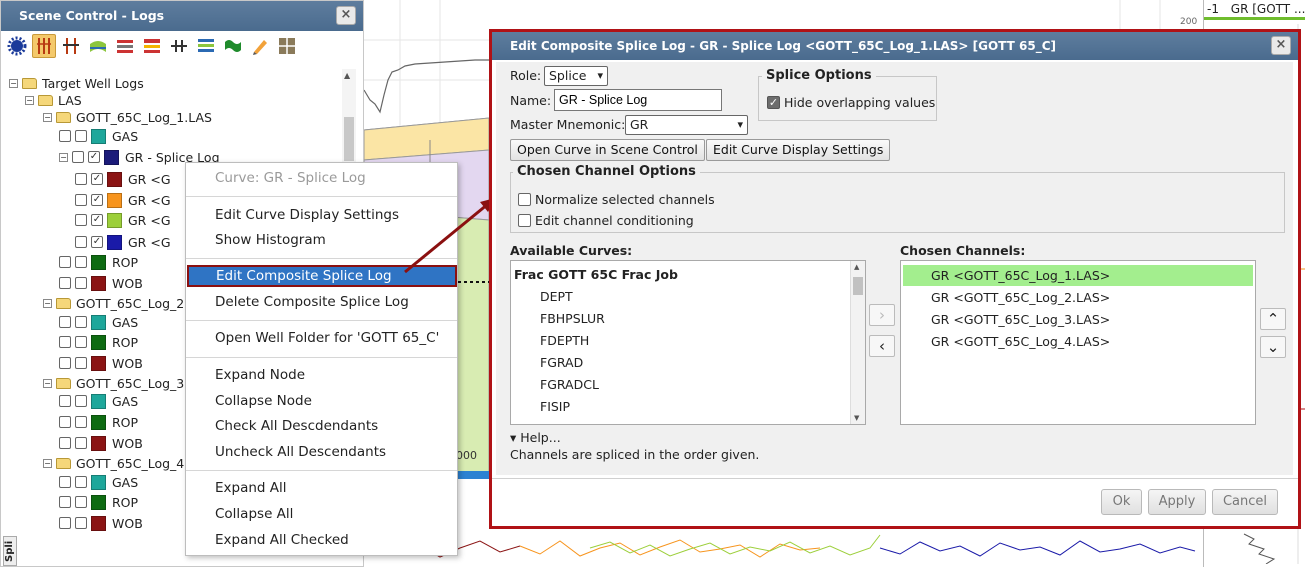  Describe the element at coordinates (882, 315) in the screenshot. I see `add-channel-arrow-icon: ›` at that location.